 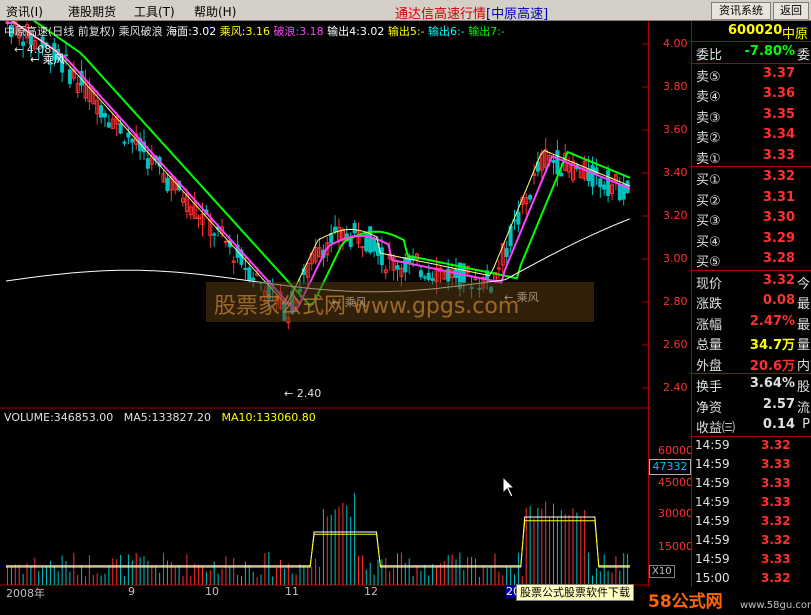 I want to click on menu-tools: 工具(T), so click(x=154, y=11).